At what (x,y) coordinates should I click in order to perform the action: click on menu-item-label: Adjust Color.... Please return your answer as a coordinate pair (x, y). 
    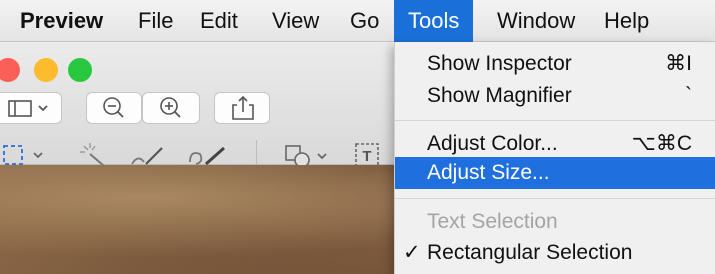
    Looking at the image, I should click on (492, 143).